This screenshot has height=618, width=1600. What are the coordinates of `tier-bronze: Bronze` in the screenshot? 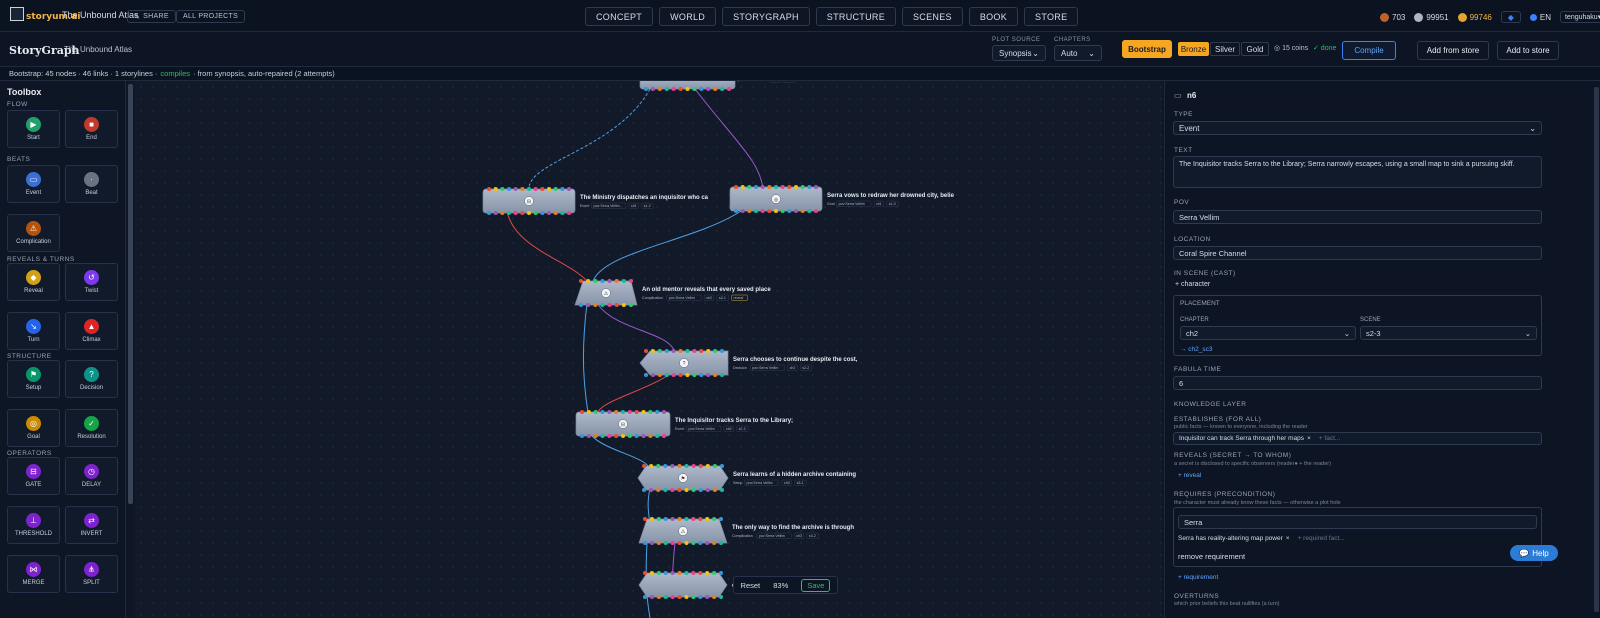 It's located at (1193, 49).